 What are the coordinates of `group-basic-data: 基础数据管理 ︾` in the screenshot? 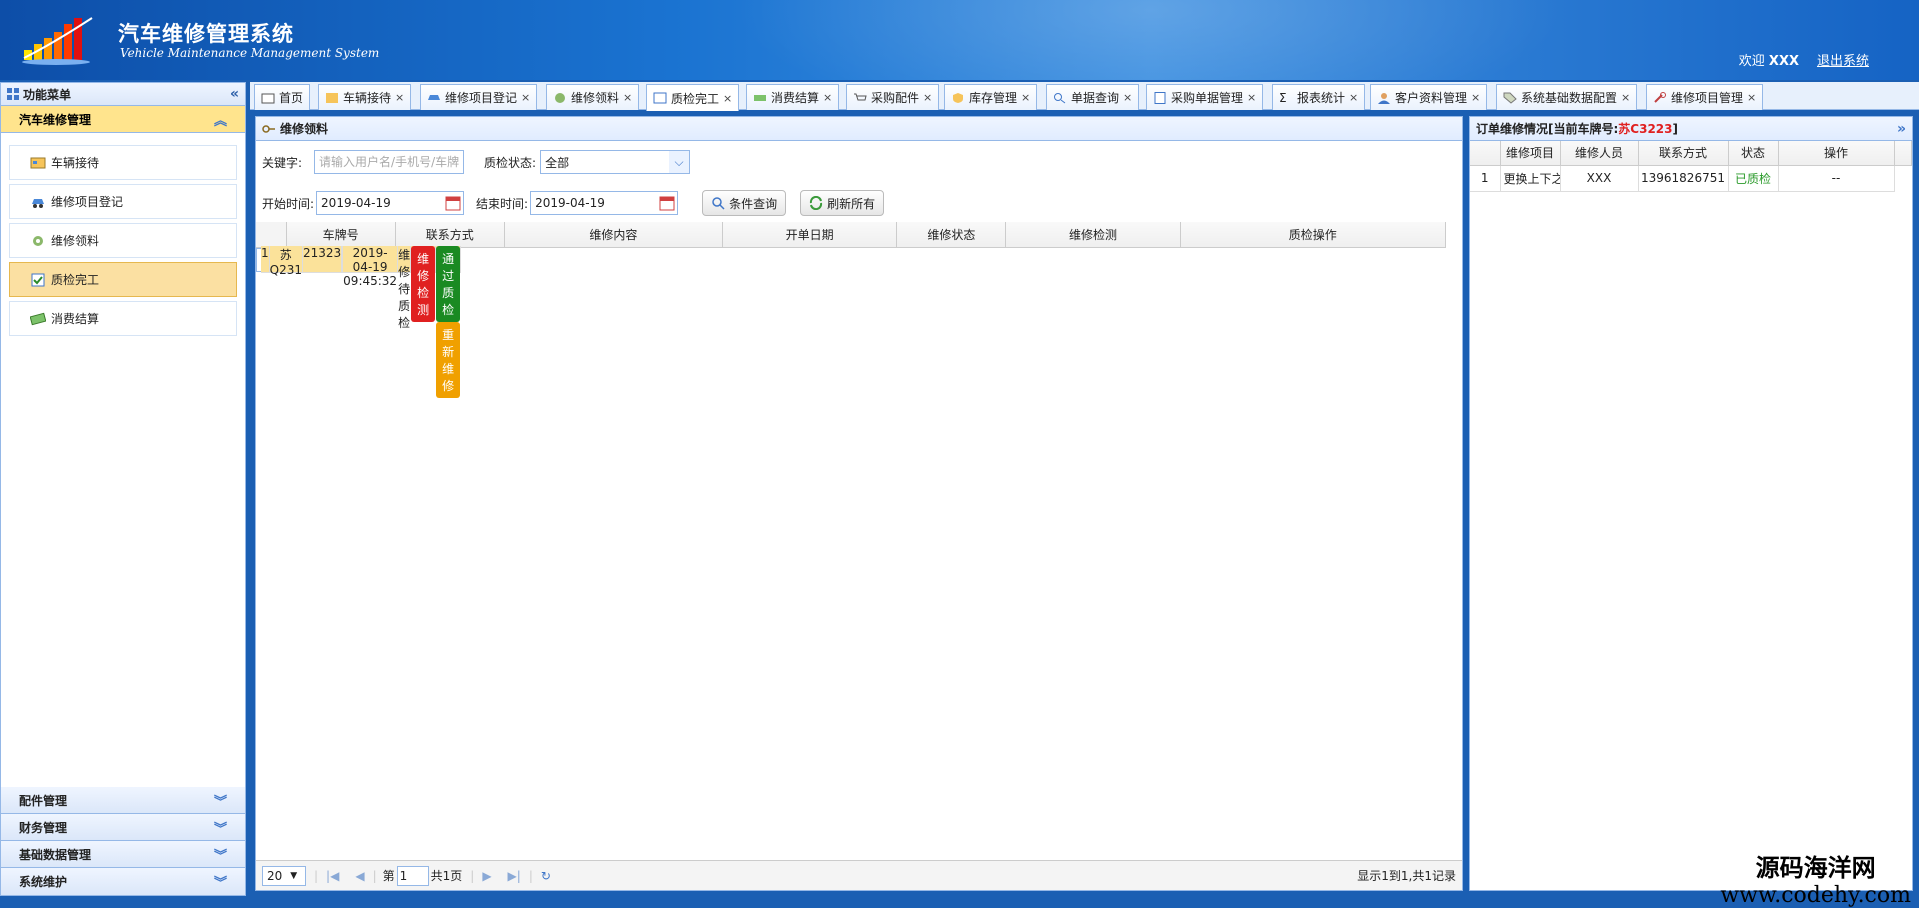 It's located at (123, 854).